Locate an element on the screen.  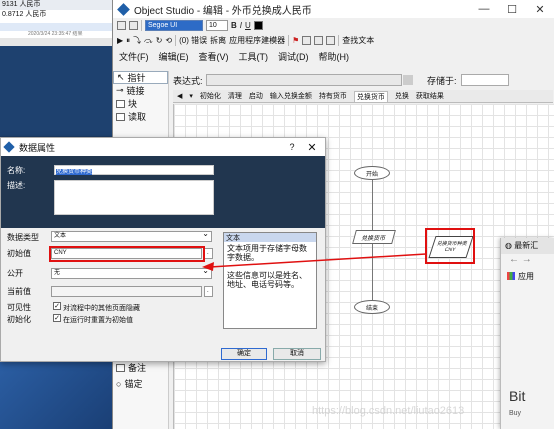
tab-scroll-icon: ◀ is located at coordinates (179, 96).